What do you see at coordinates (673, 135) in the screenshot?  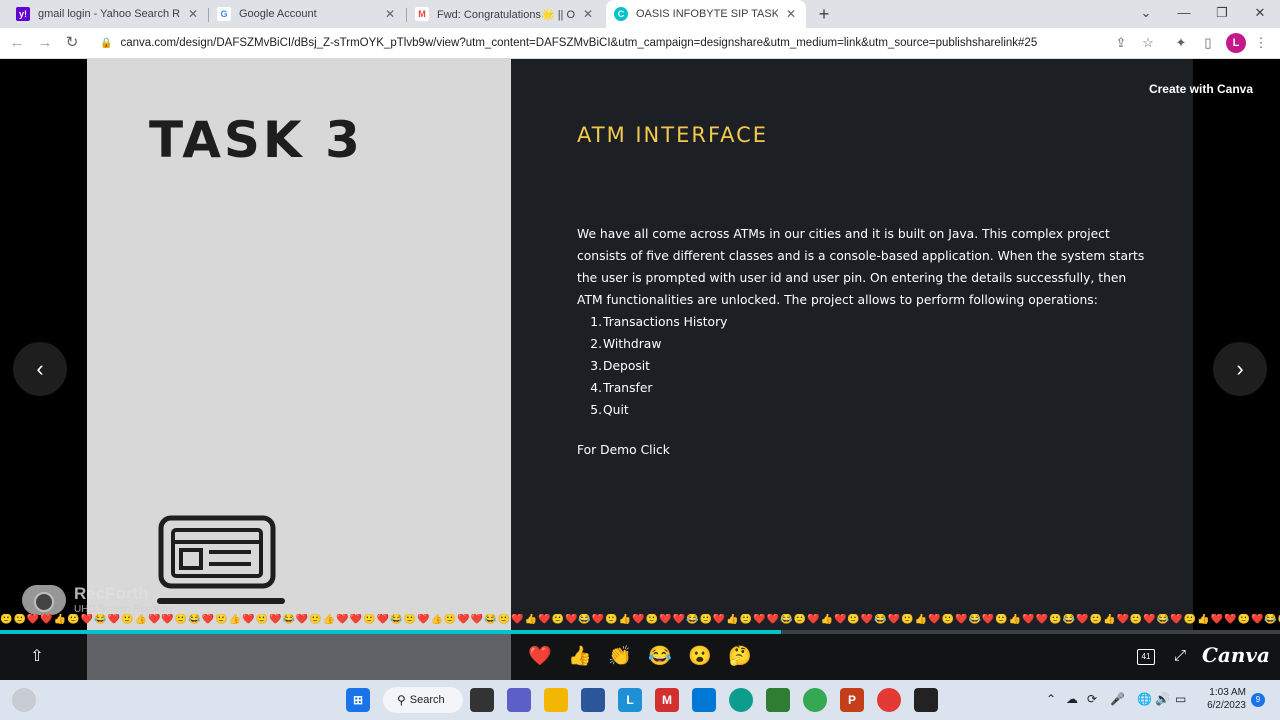 I see `slide-heading: ATM INTERFACE` at bounding box center [673, 135].